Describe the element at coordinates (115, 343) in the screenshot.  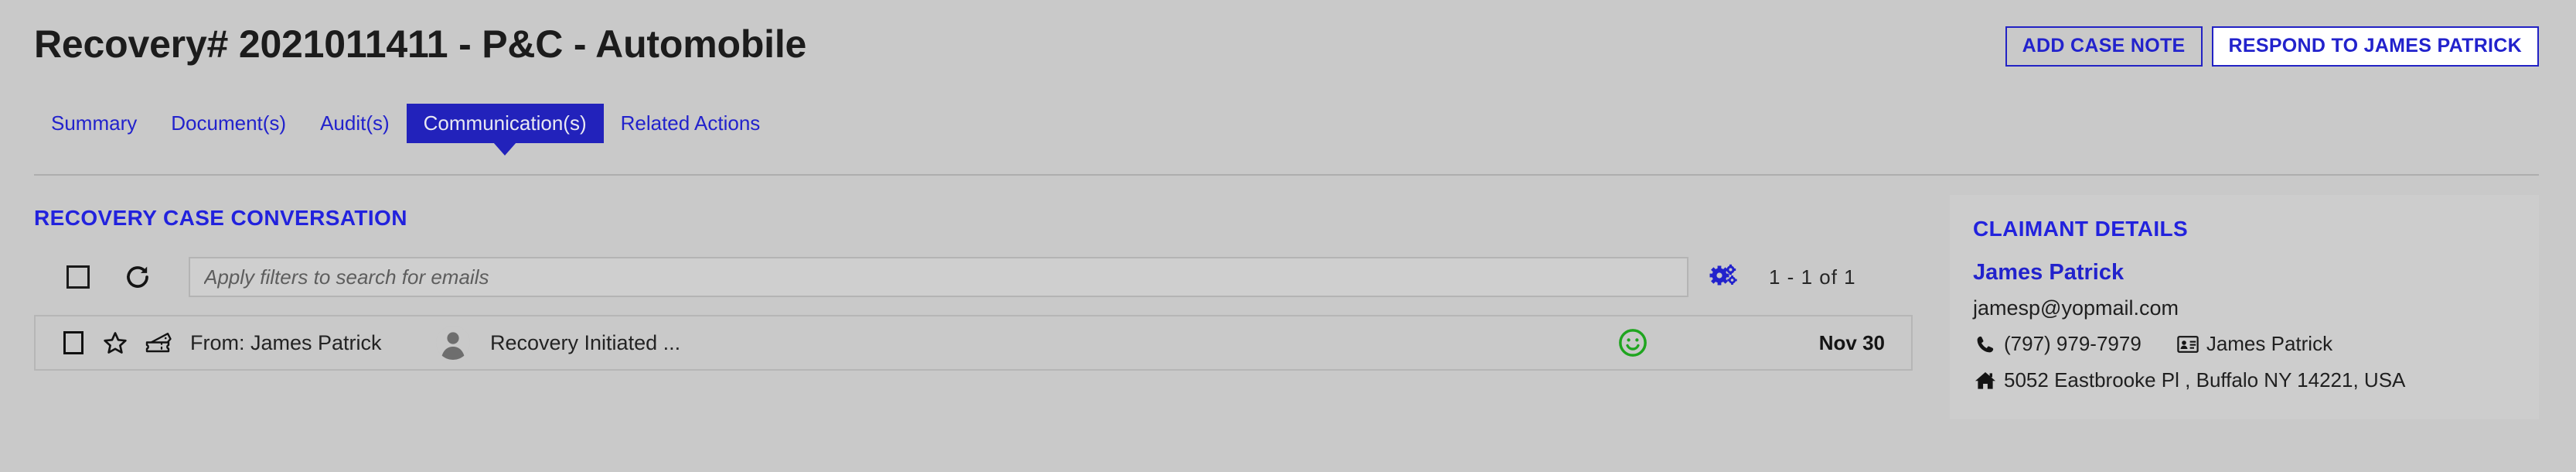
I see `star-icon` at that location.